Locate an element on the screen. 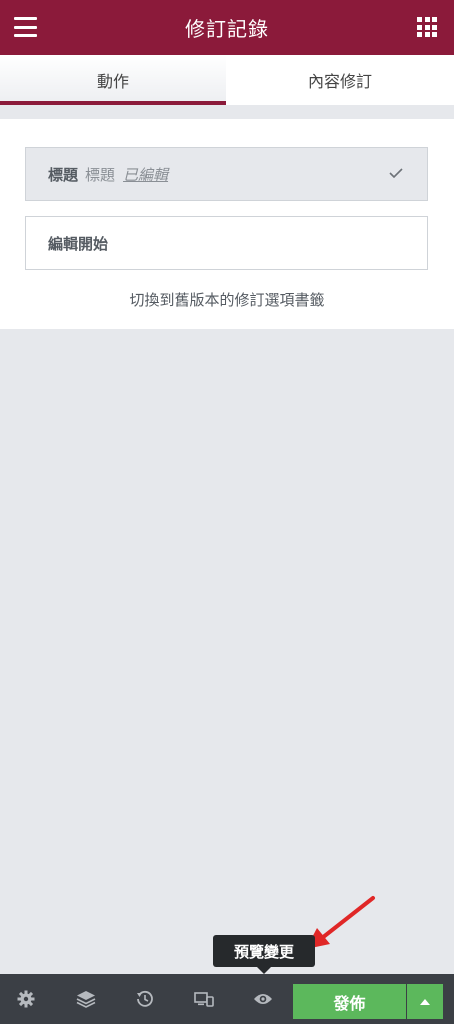 The image size is (454, 1024). publish-options-button is located at coordinates (425, 1001).